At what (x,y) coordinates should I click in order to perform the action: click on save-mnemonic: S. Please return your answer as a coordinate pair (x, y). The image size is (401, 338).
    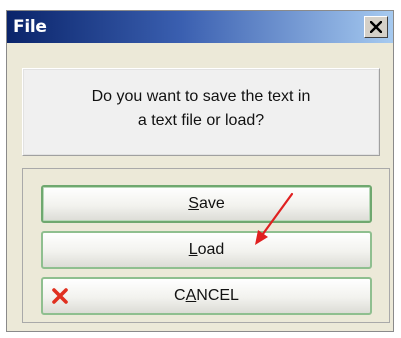
    Looking at the image, I should click on (193, 203).